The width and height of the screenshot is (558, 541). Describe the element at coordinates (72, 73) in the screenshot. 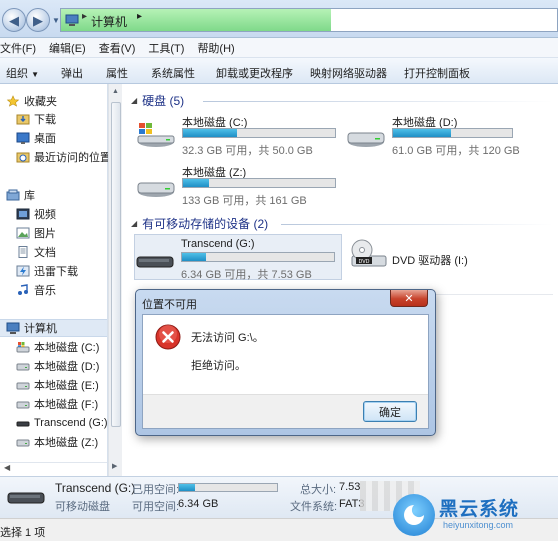

I see `eject-button: 弹出` at that location.